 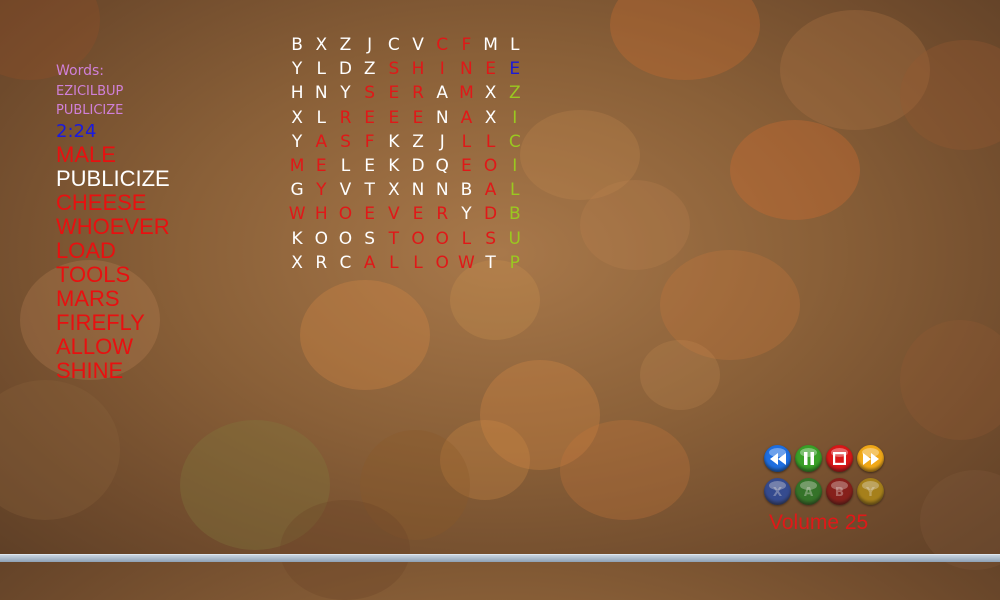 What do you see at coordinates (808, 491) in the screenshot?
I see `a-button: A` at bounding box center [808, 491].